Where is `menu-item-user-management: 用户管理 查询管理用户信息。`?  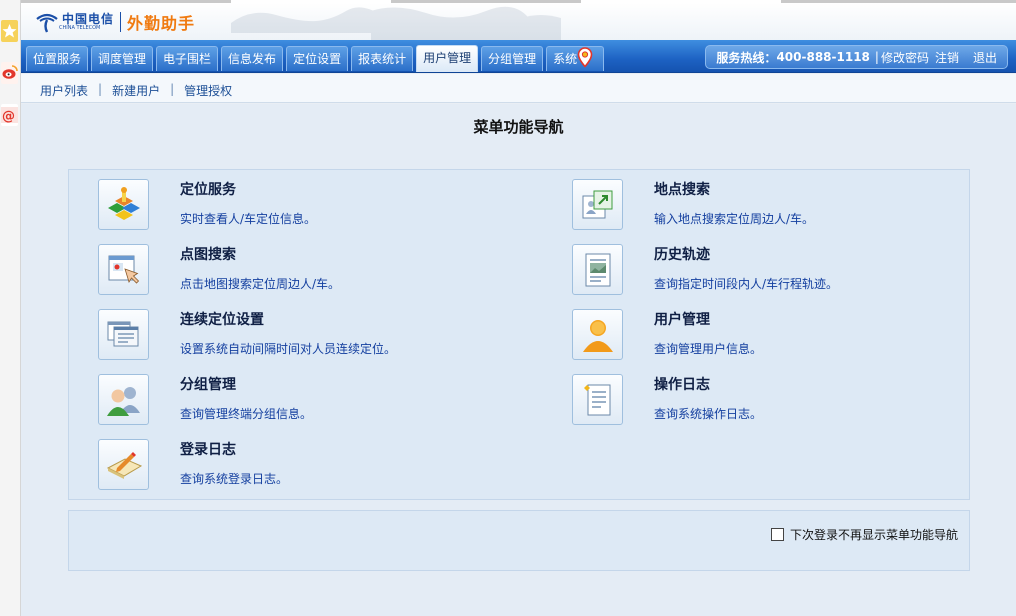
menu-item-user-management: 用户管理 查询管理用户信息。 is located at coordinates (782, 336).